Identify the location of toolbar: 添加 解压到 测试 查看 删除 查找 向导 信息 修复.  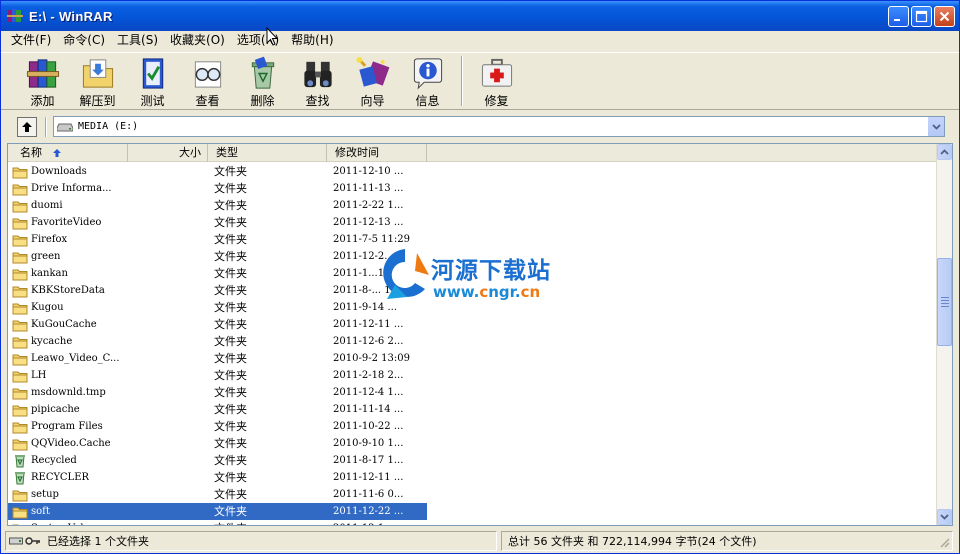
(480, 81).